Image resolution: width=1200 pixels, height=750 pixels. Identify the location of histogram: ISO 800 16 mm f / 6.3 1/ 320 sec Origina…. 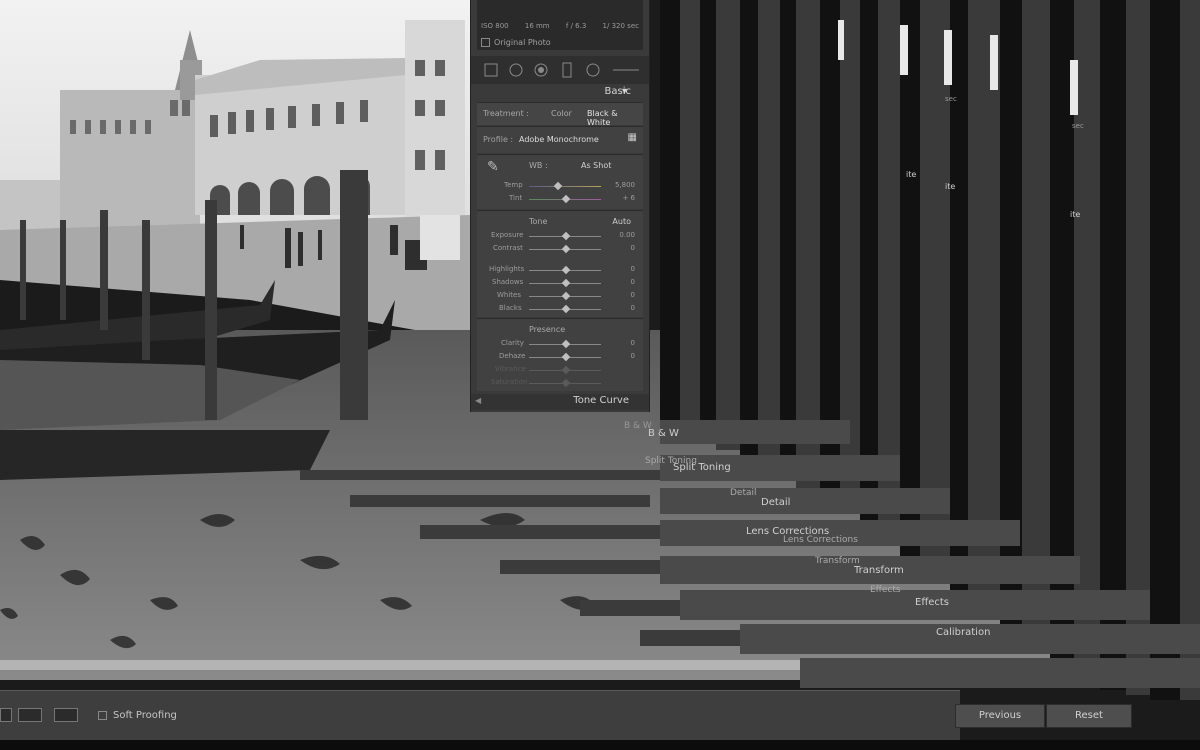
(560, 25).